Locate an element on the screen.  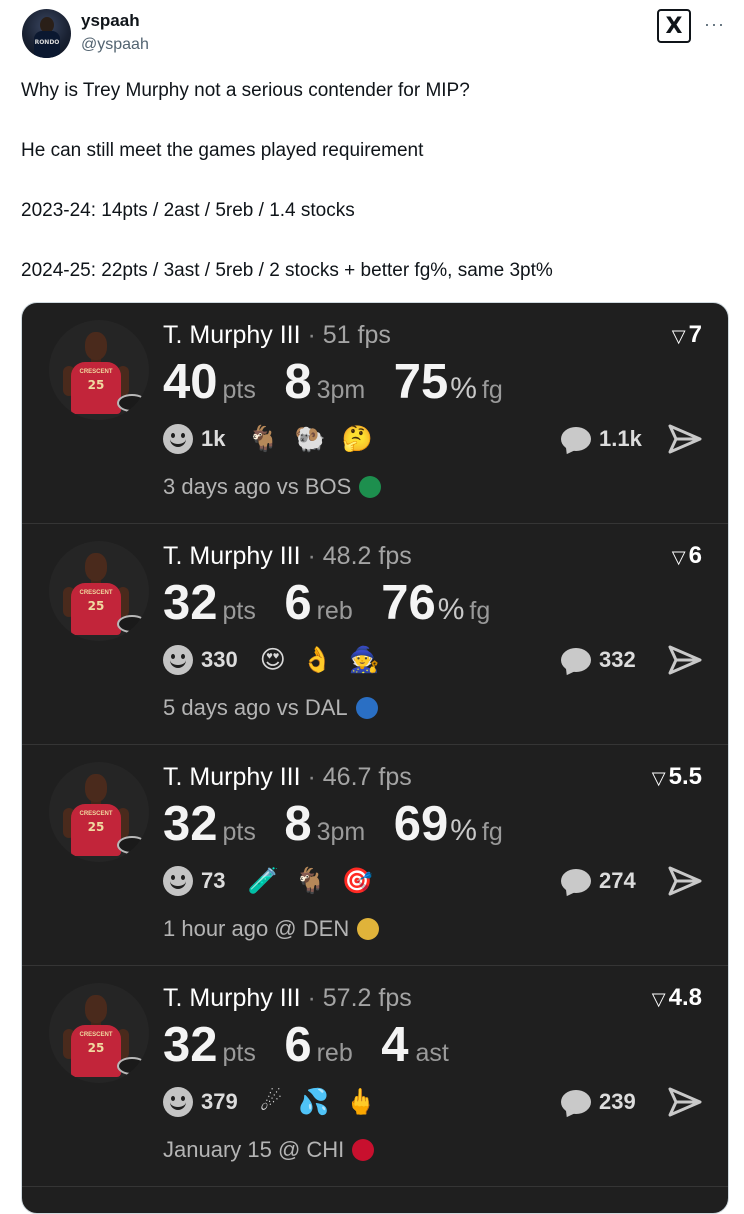
reaction-count: 73 is located at coordinates (213, 880).